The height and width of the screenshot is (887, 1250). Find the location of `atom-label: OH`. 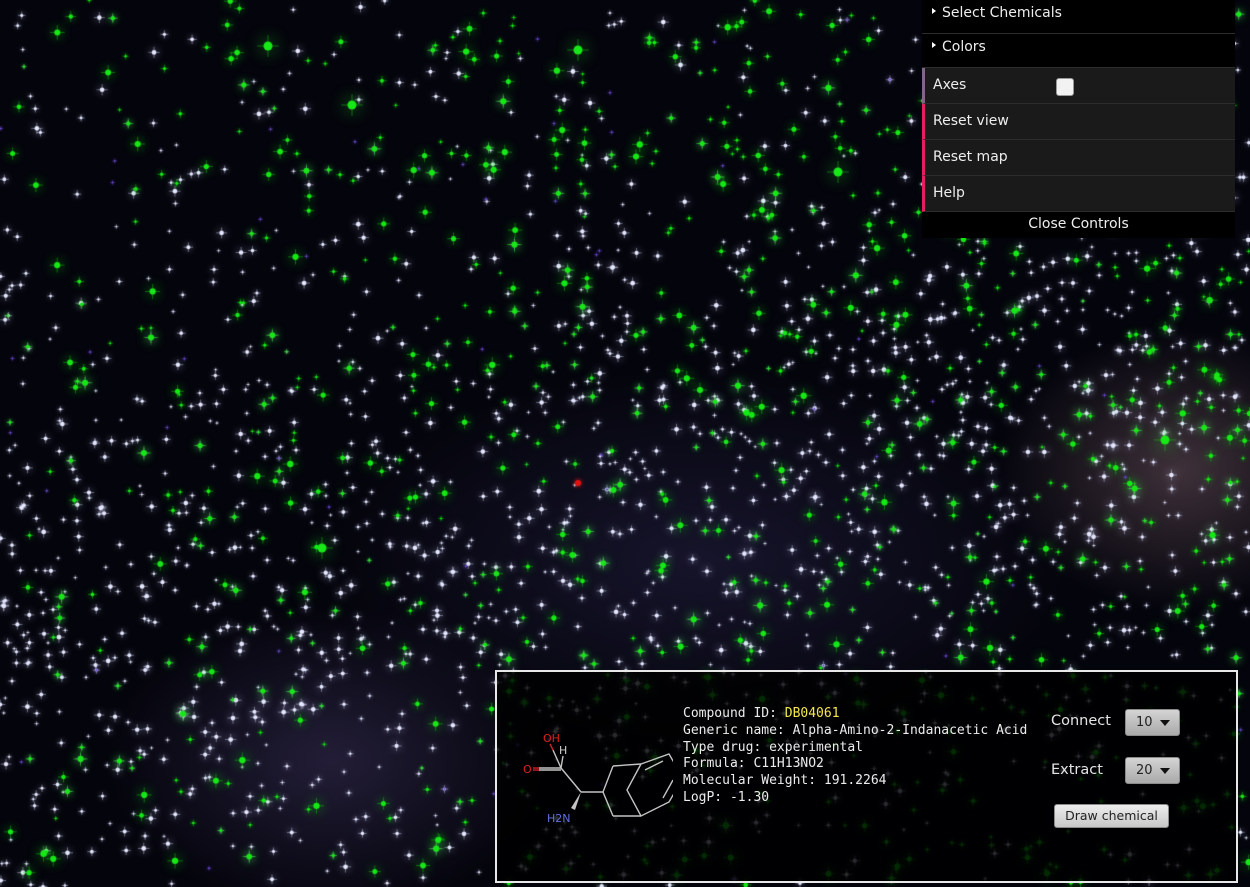

atom-label: OH is located at coordinates (551, 738).